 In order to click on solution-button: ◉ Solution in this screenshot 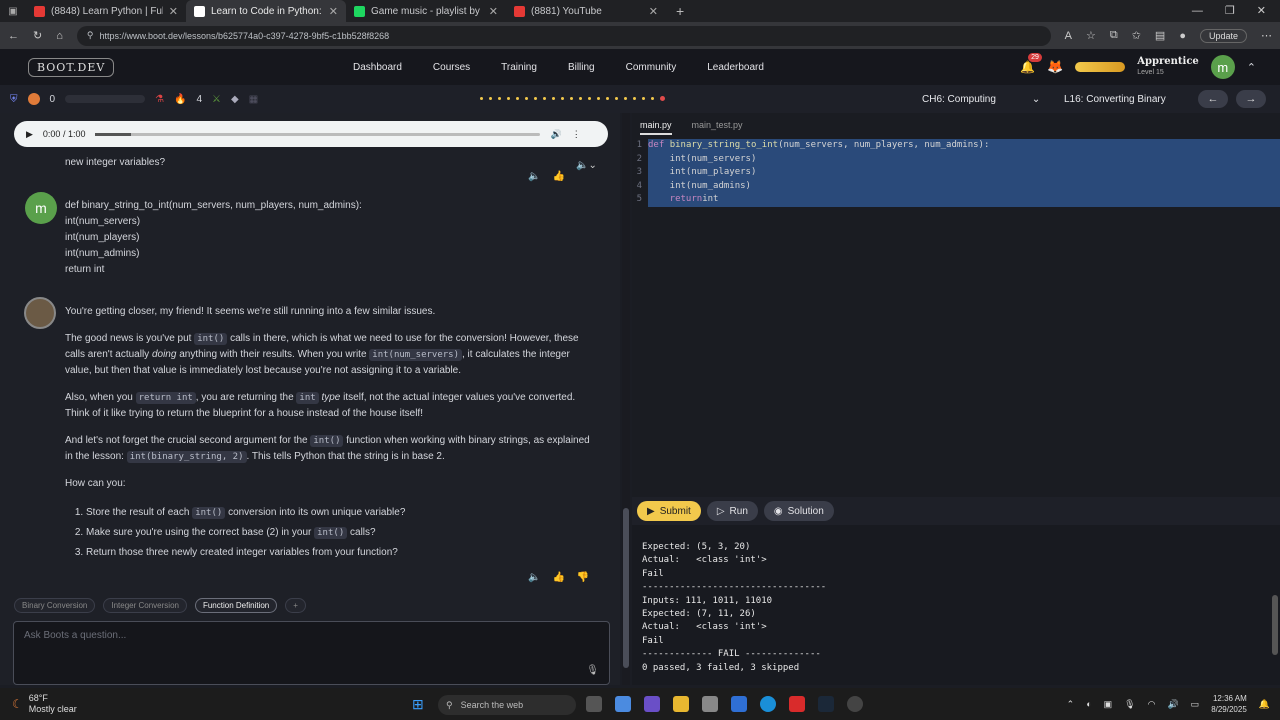, I will do `click(798, 511)`.